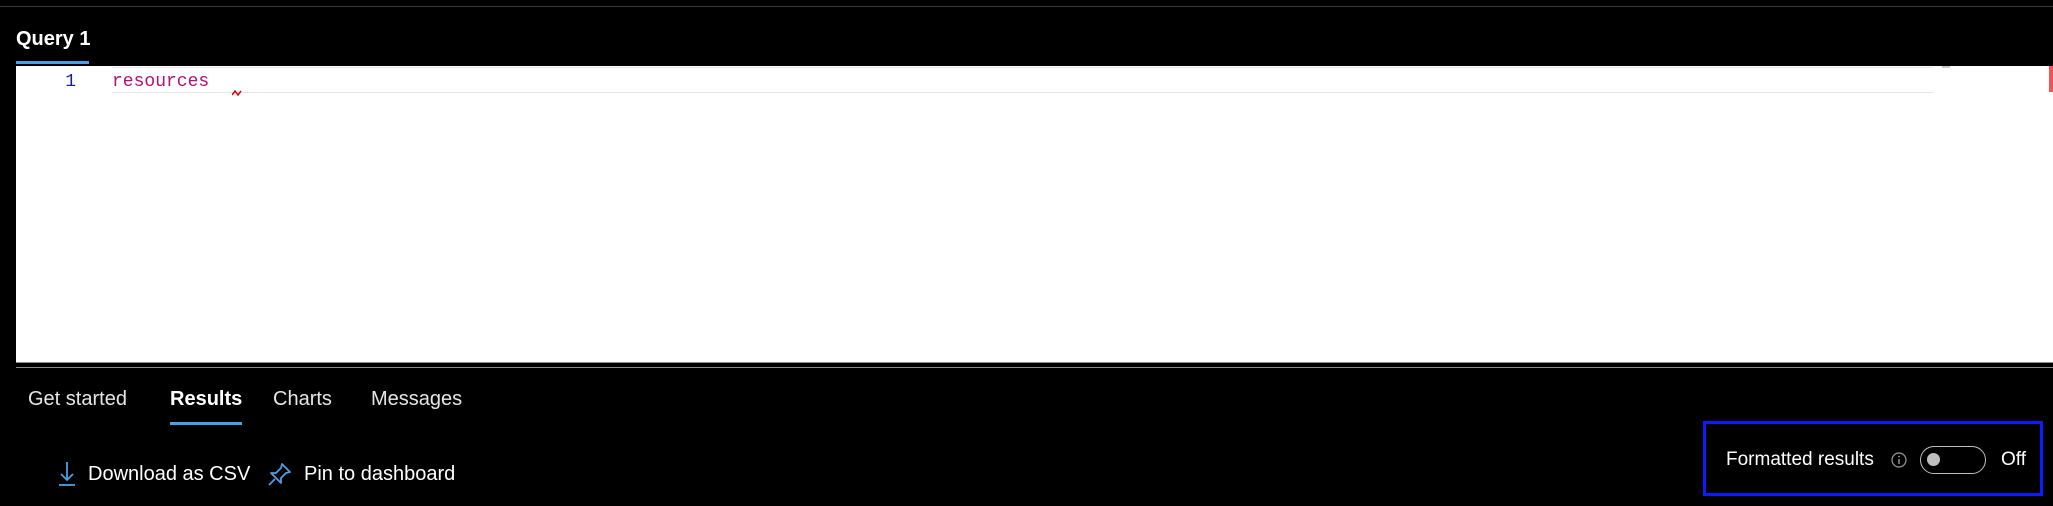 The height and width of the screenshot is (506, 2053). What do you see at coordinates (1946, 67) in the screenshot?
I see `overview-ruler-mark` at bounding box center [1946, 67].